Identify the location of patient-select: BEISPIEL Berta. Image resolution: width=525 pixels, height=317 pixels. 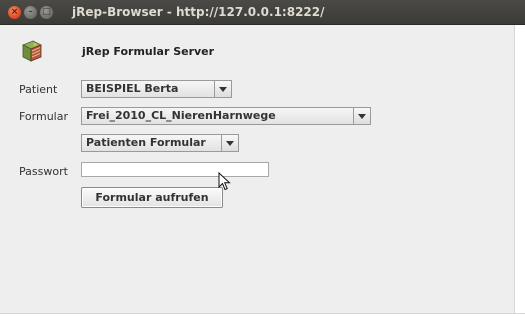
(156, 89).